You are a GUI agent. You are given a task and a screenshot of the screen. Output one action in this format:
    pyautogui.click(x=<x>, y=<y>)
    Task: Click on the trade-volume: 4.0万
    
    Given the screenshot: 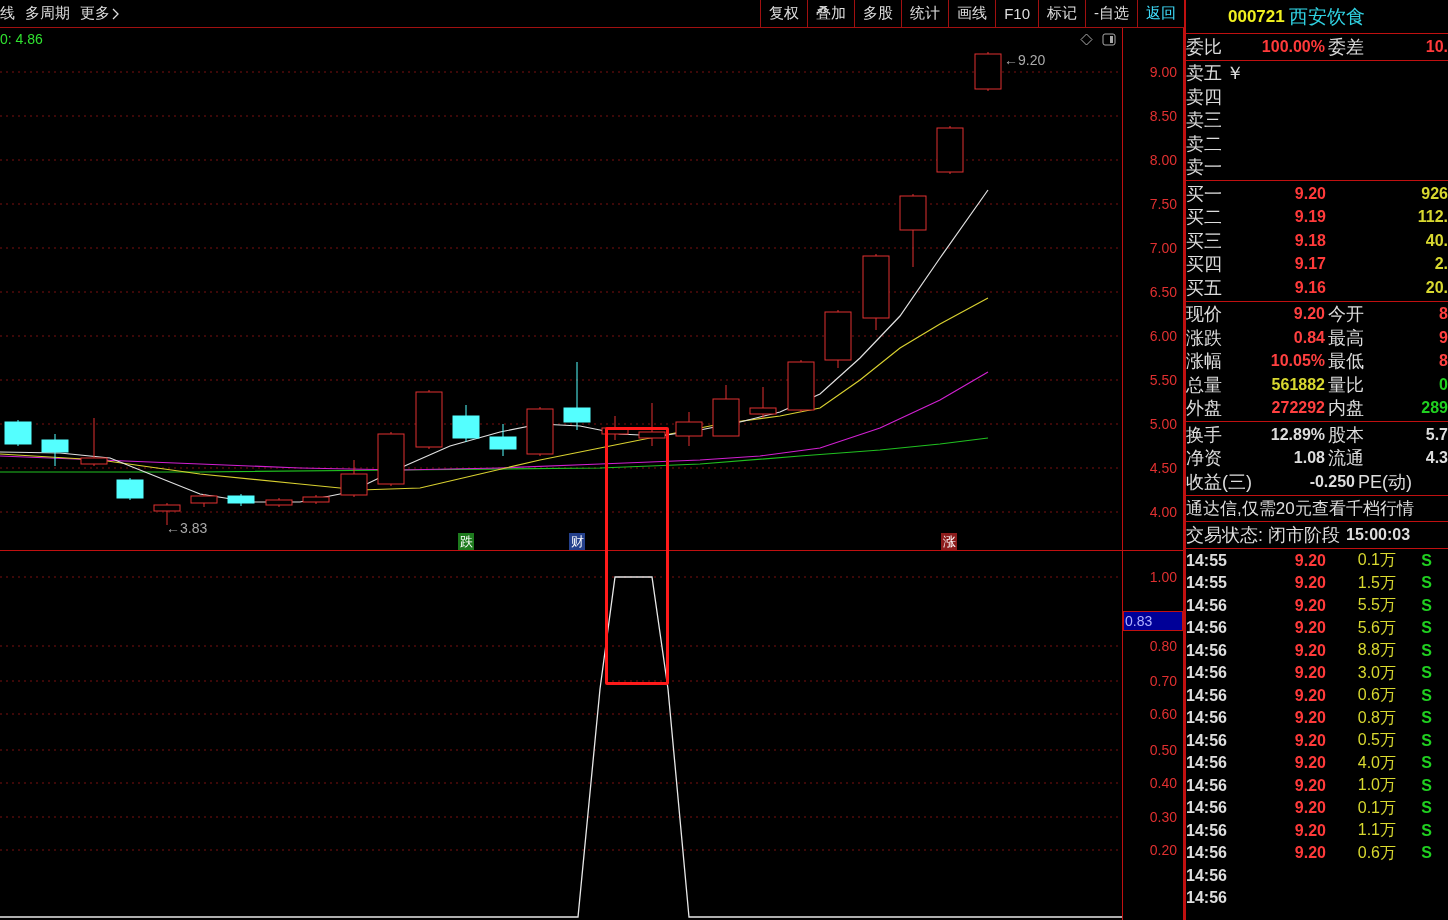 What is the action you would take?
    pyautogui.click(x=1376, y=762)
    